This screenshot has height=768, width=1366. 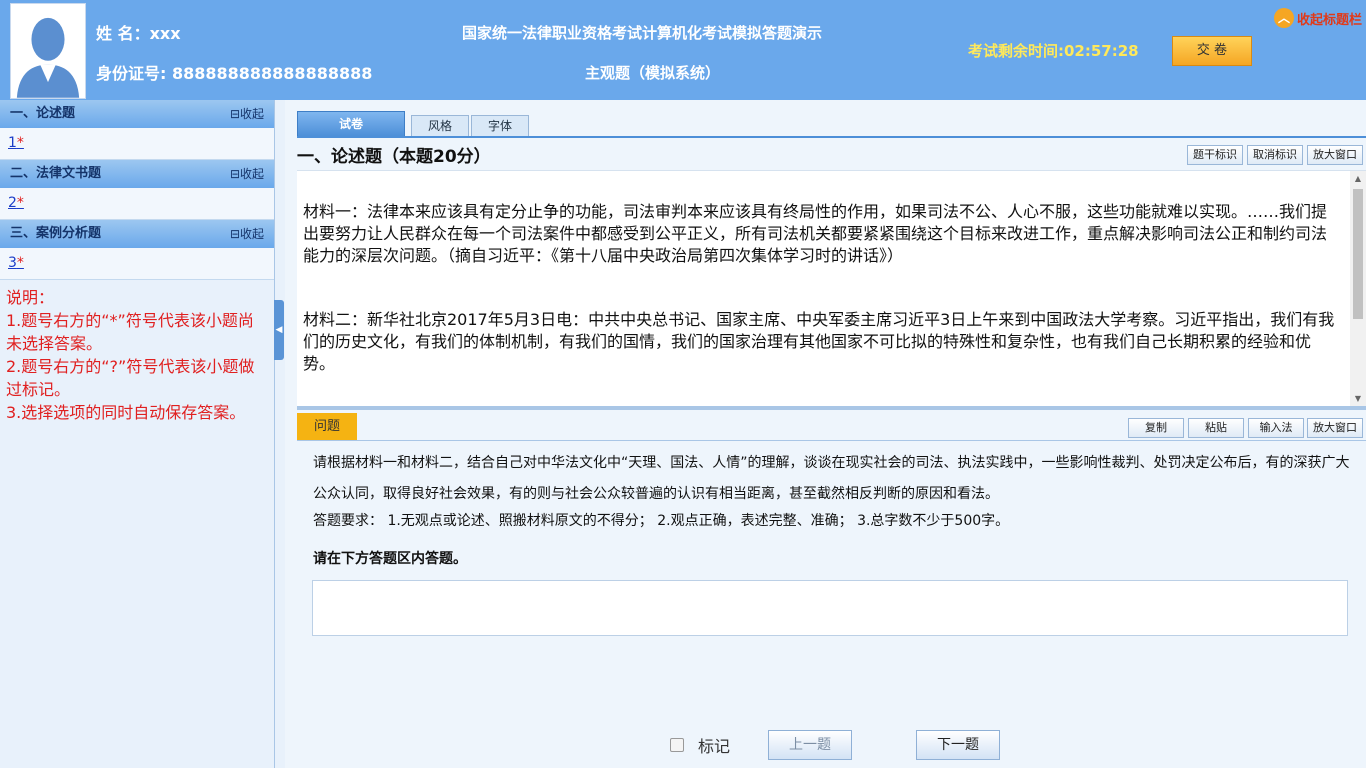 I want to click on submit-button: 交 卷, so click(x=1212, y=51).